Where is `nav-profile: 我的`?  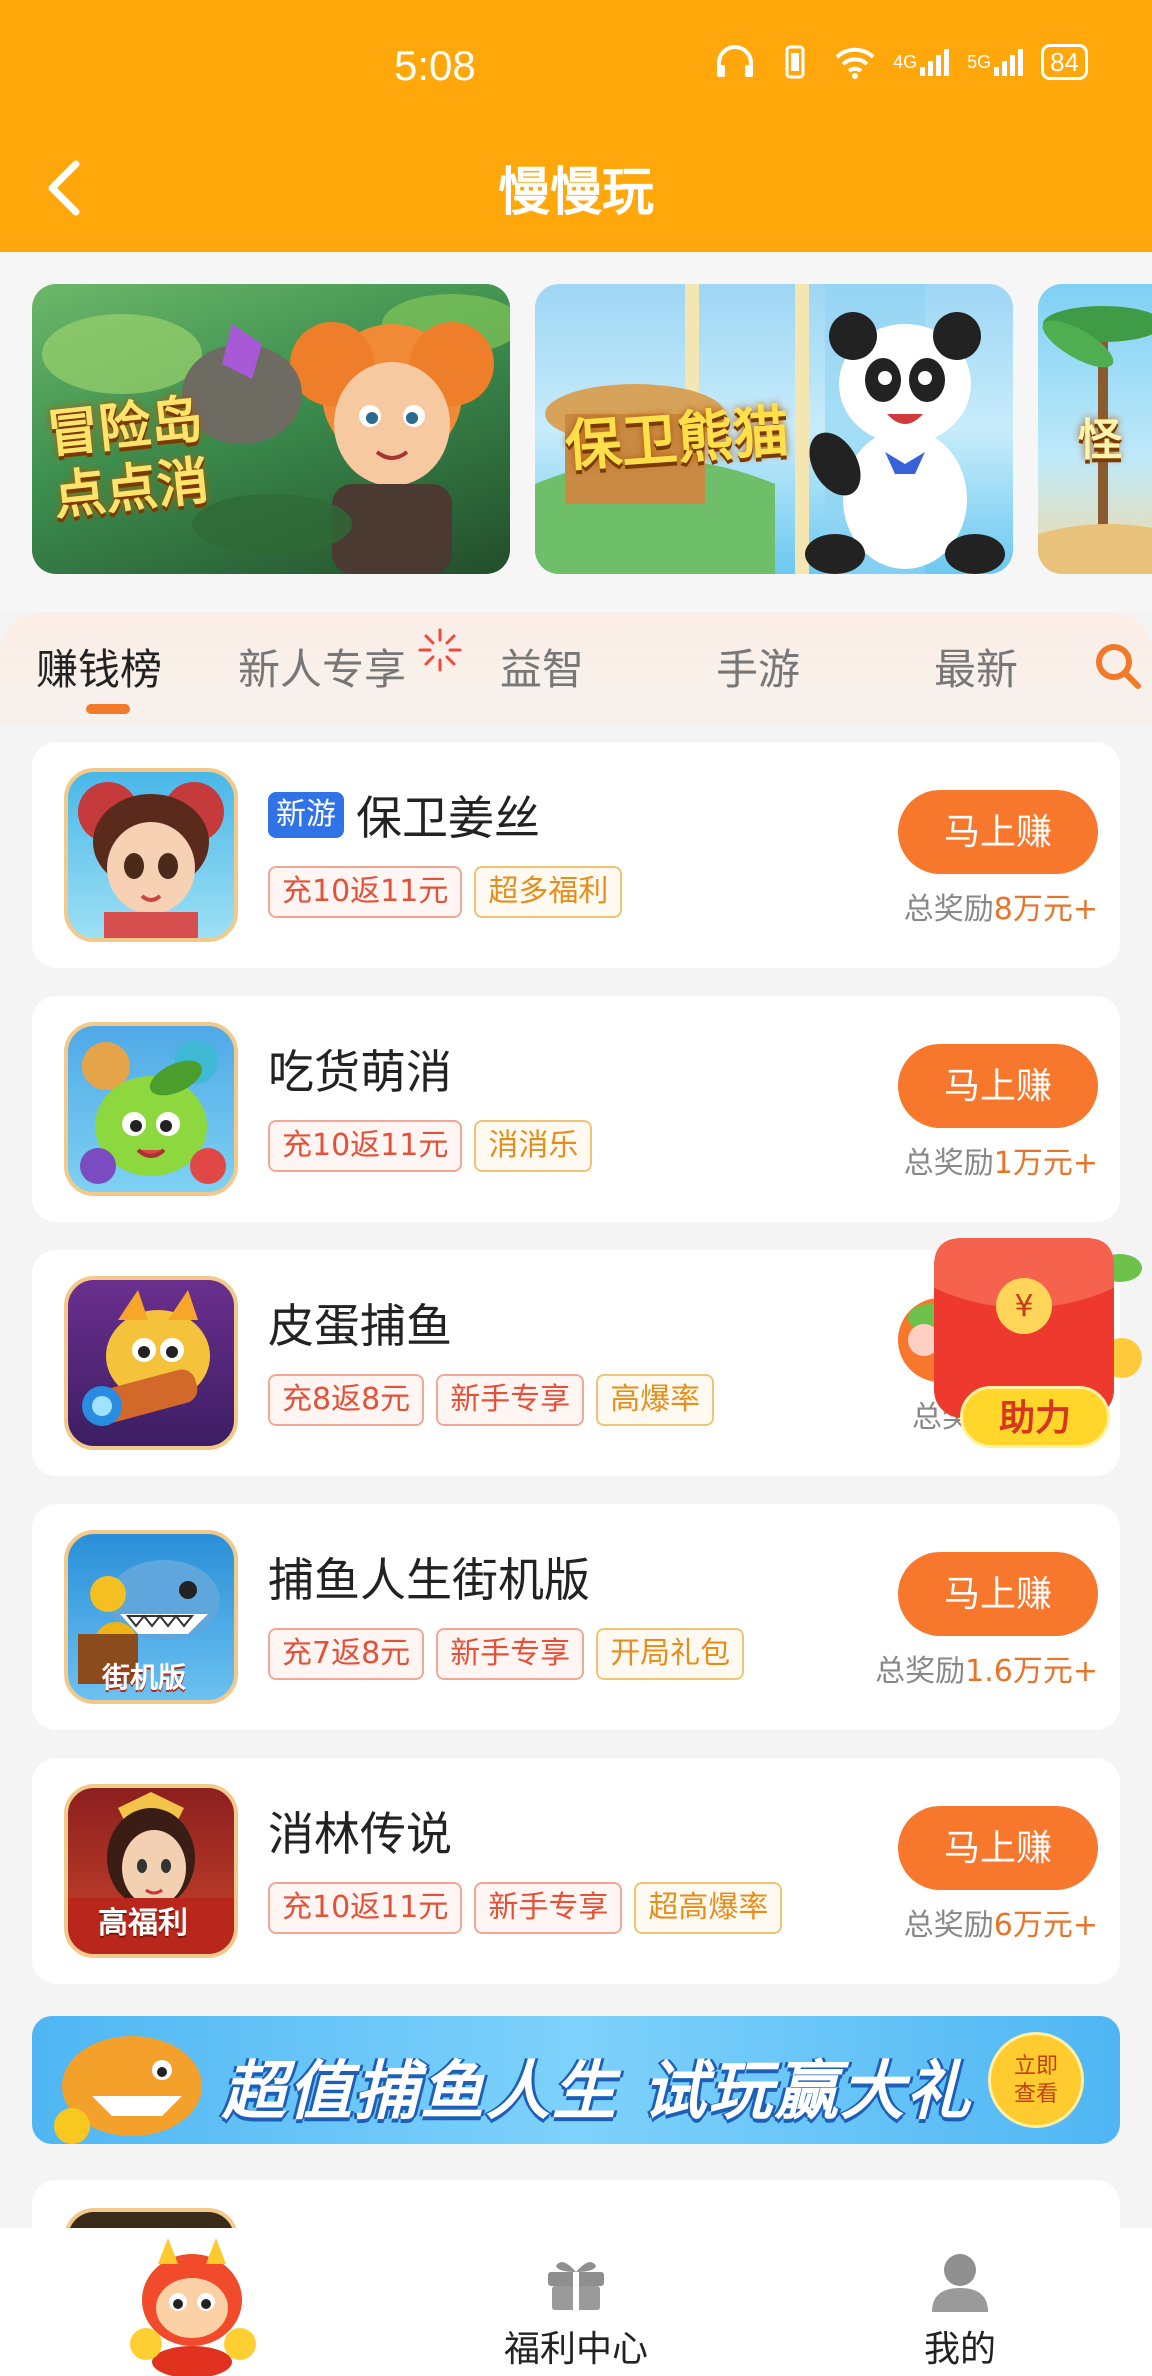 nav-profile: 我的 is located at coordinates (960, 2302).